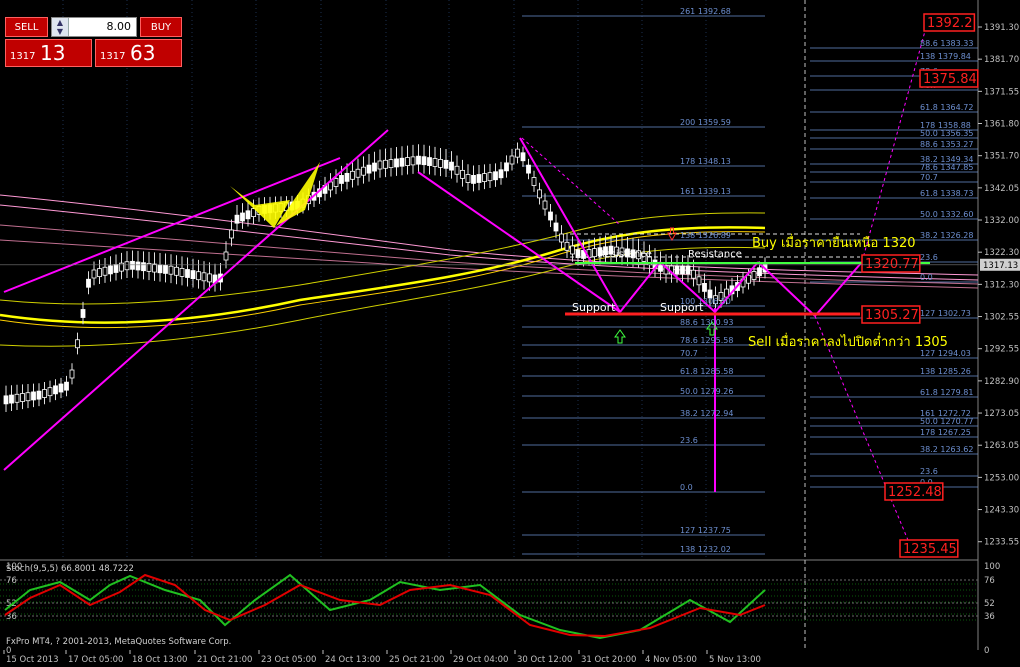 This screenshot has height=667, width=1020. I want to click on projection-line, so click(862, 430).